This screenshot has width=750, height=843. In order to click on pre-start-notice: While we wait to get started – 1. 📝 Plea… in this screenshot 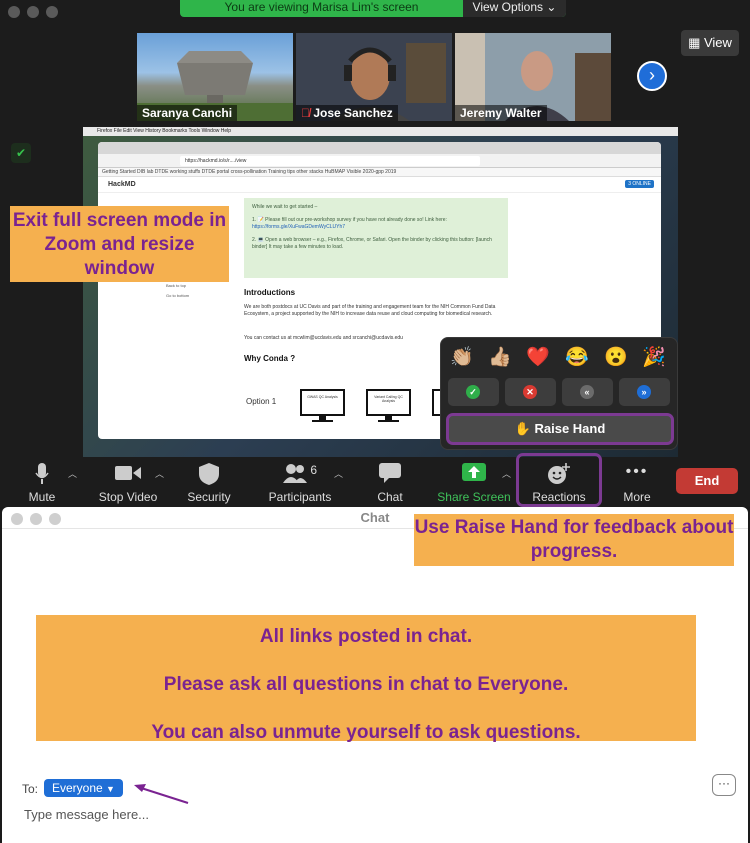, I will do `click(376, 238)`.